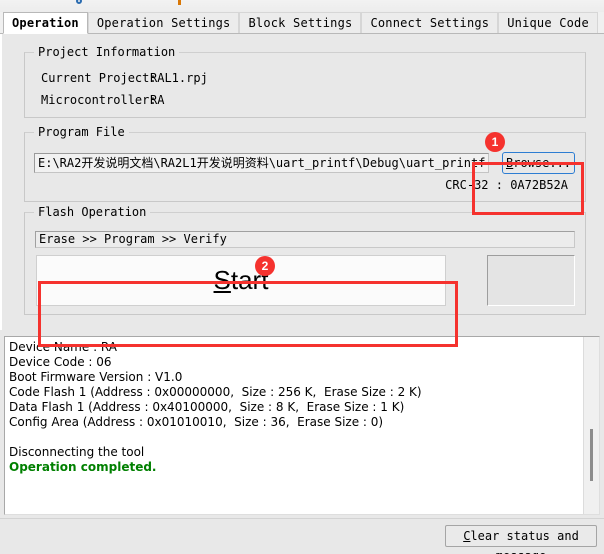 This screenshot has height=554, width=604. What do you see at coordinates (591, 425) in the screenshot?
I see `log-scrollbar` at bounding box center [591, 425].